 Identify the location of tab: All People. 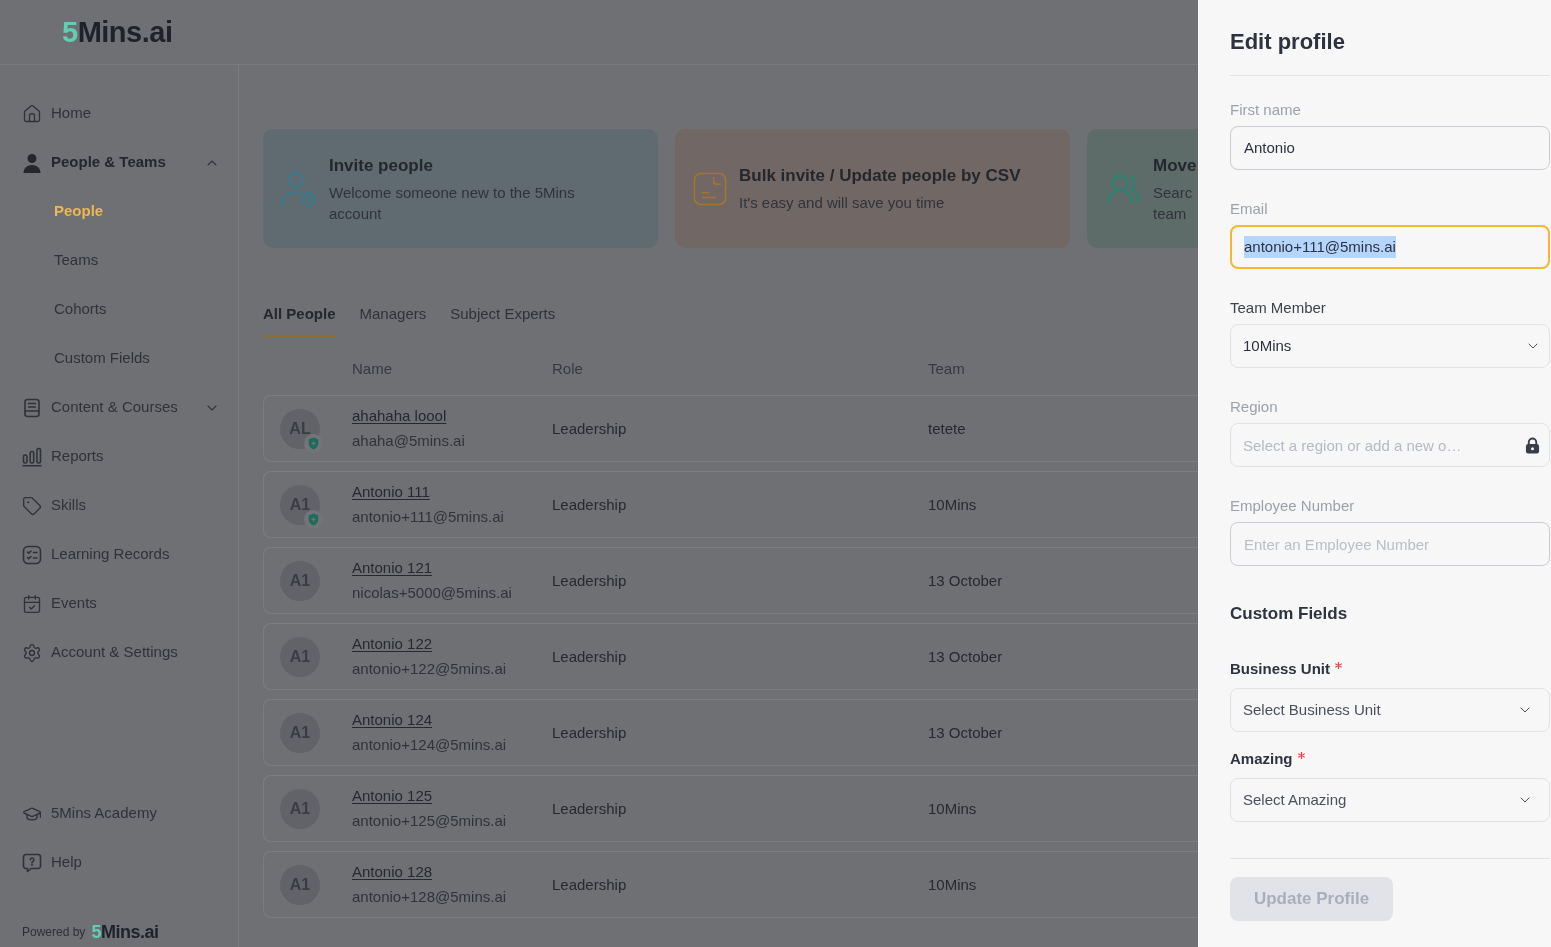
(299, 317).